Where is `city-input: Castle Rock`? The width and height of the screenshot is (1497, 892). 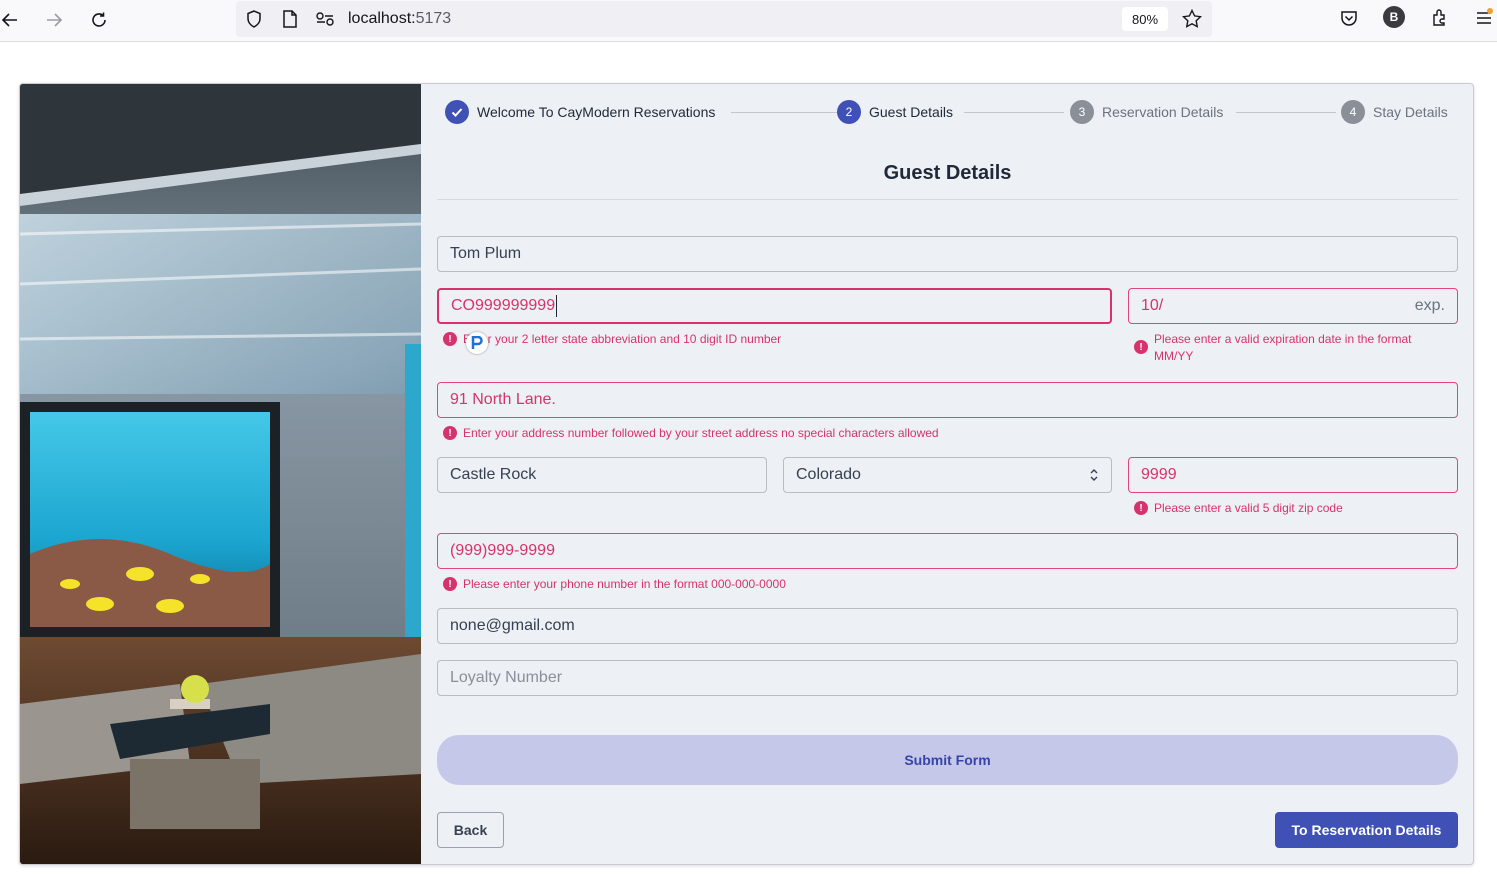 city-input: Castle Rock is located at coordinates (602, 475).